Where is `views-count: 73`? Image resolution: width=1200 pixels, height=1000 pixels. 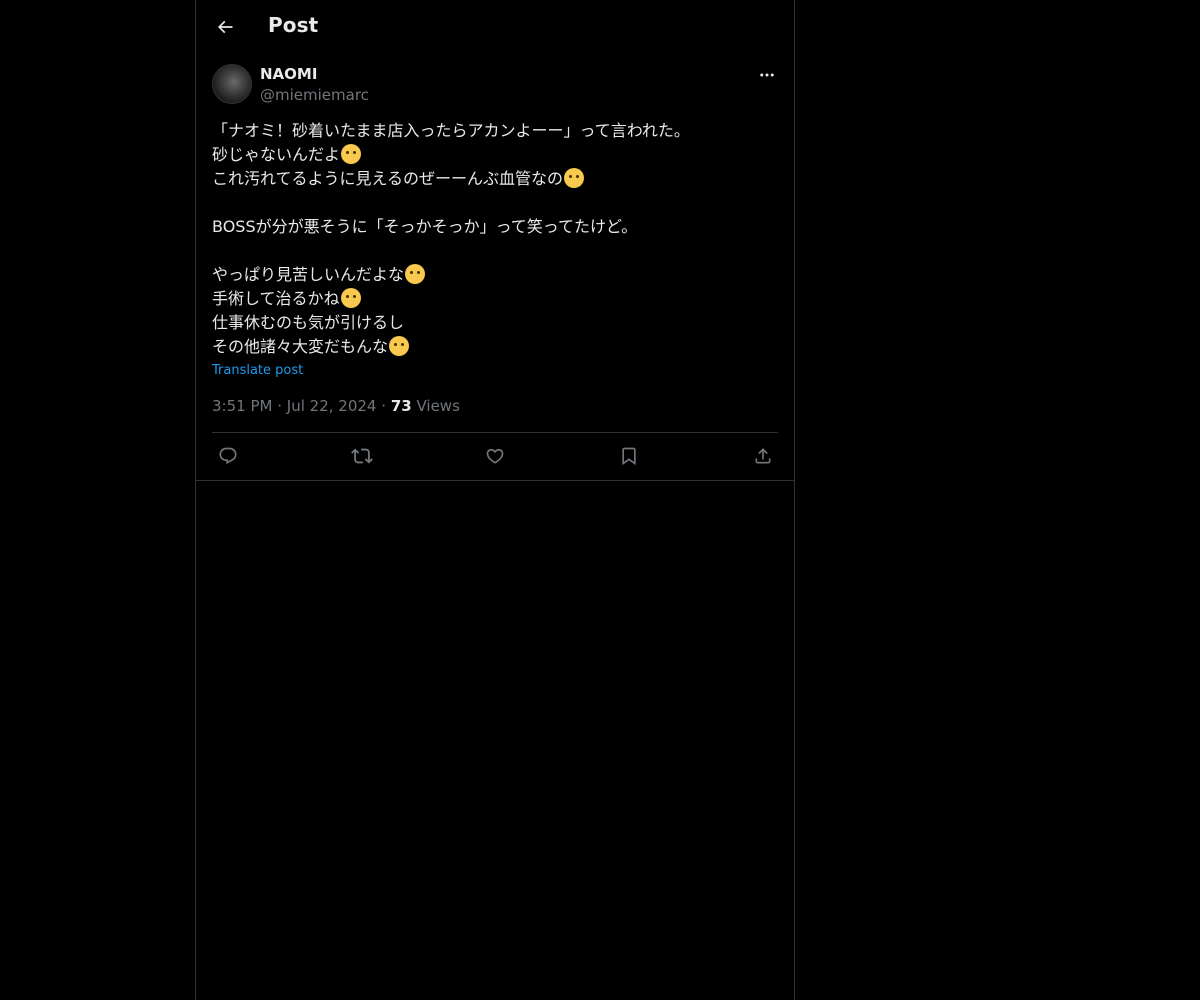 views-count: 73 is located at coordinates (401, 406).